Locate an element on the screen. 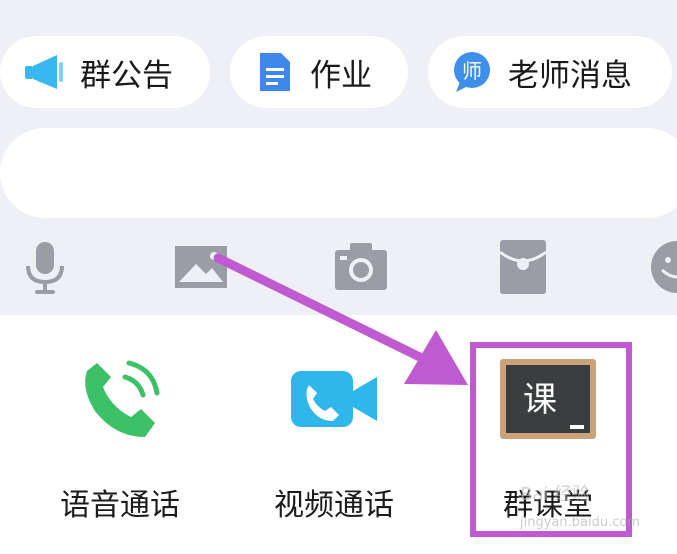  emoji-icon is located at coordinates (662, 267).